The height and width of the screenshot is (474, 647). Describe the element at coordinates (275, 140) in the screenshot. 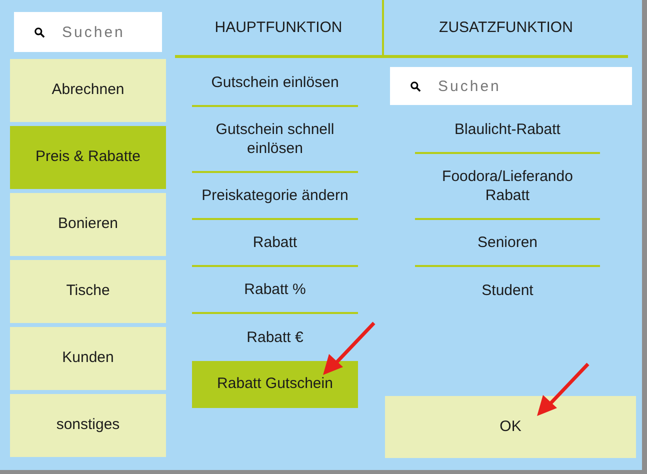

I see `function-button: Gutschein schnell einlösen` at that location.